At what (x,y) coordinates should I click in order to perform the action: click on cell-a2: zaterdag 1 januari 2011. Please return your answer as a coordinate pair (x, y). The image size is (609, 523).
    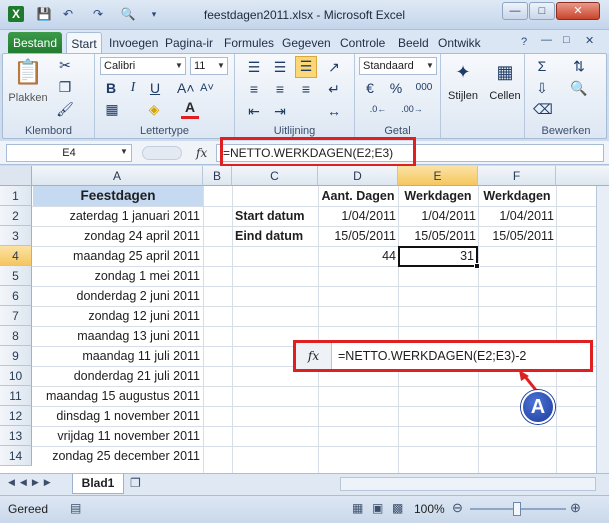
    Looking at the image, I should click on (116, 216).